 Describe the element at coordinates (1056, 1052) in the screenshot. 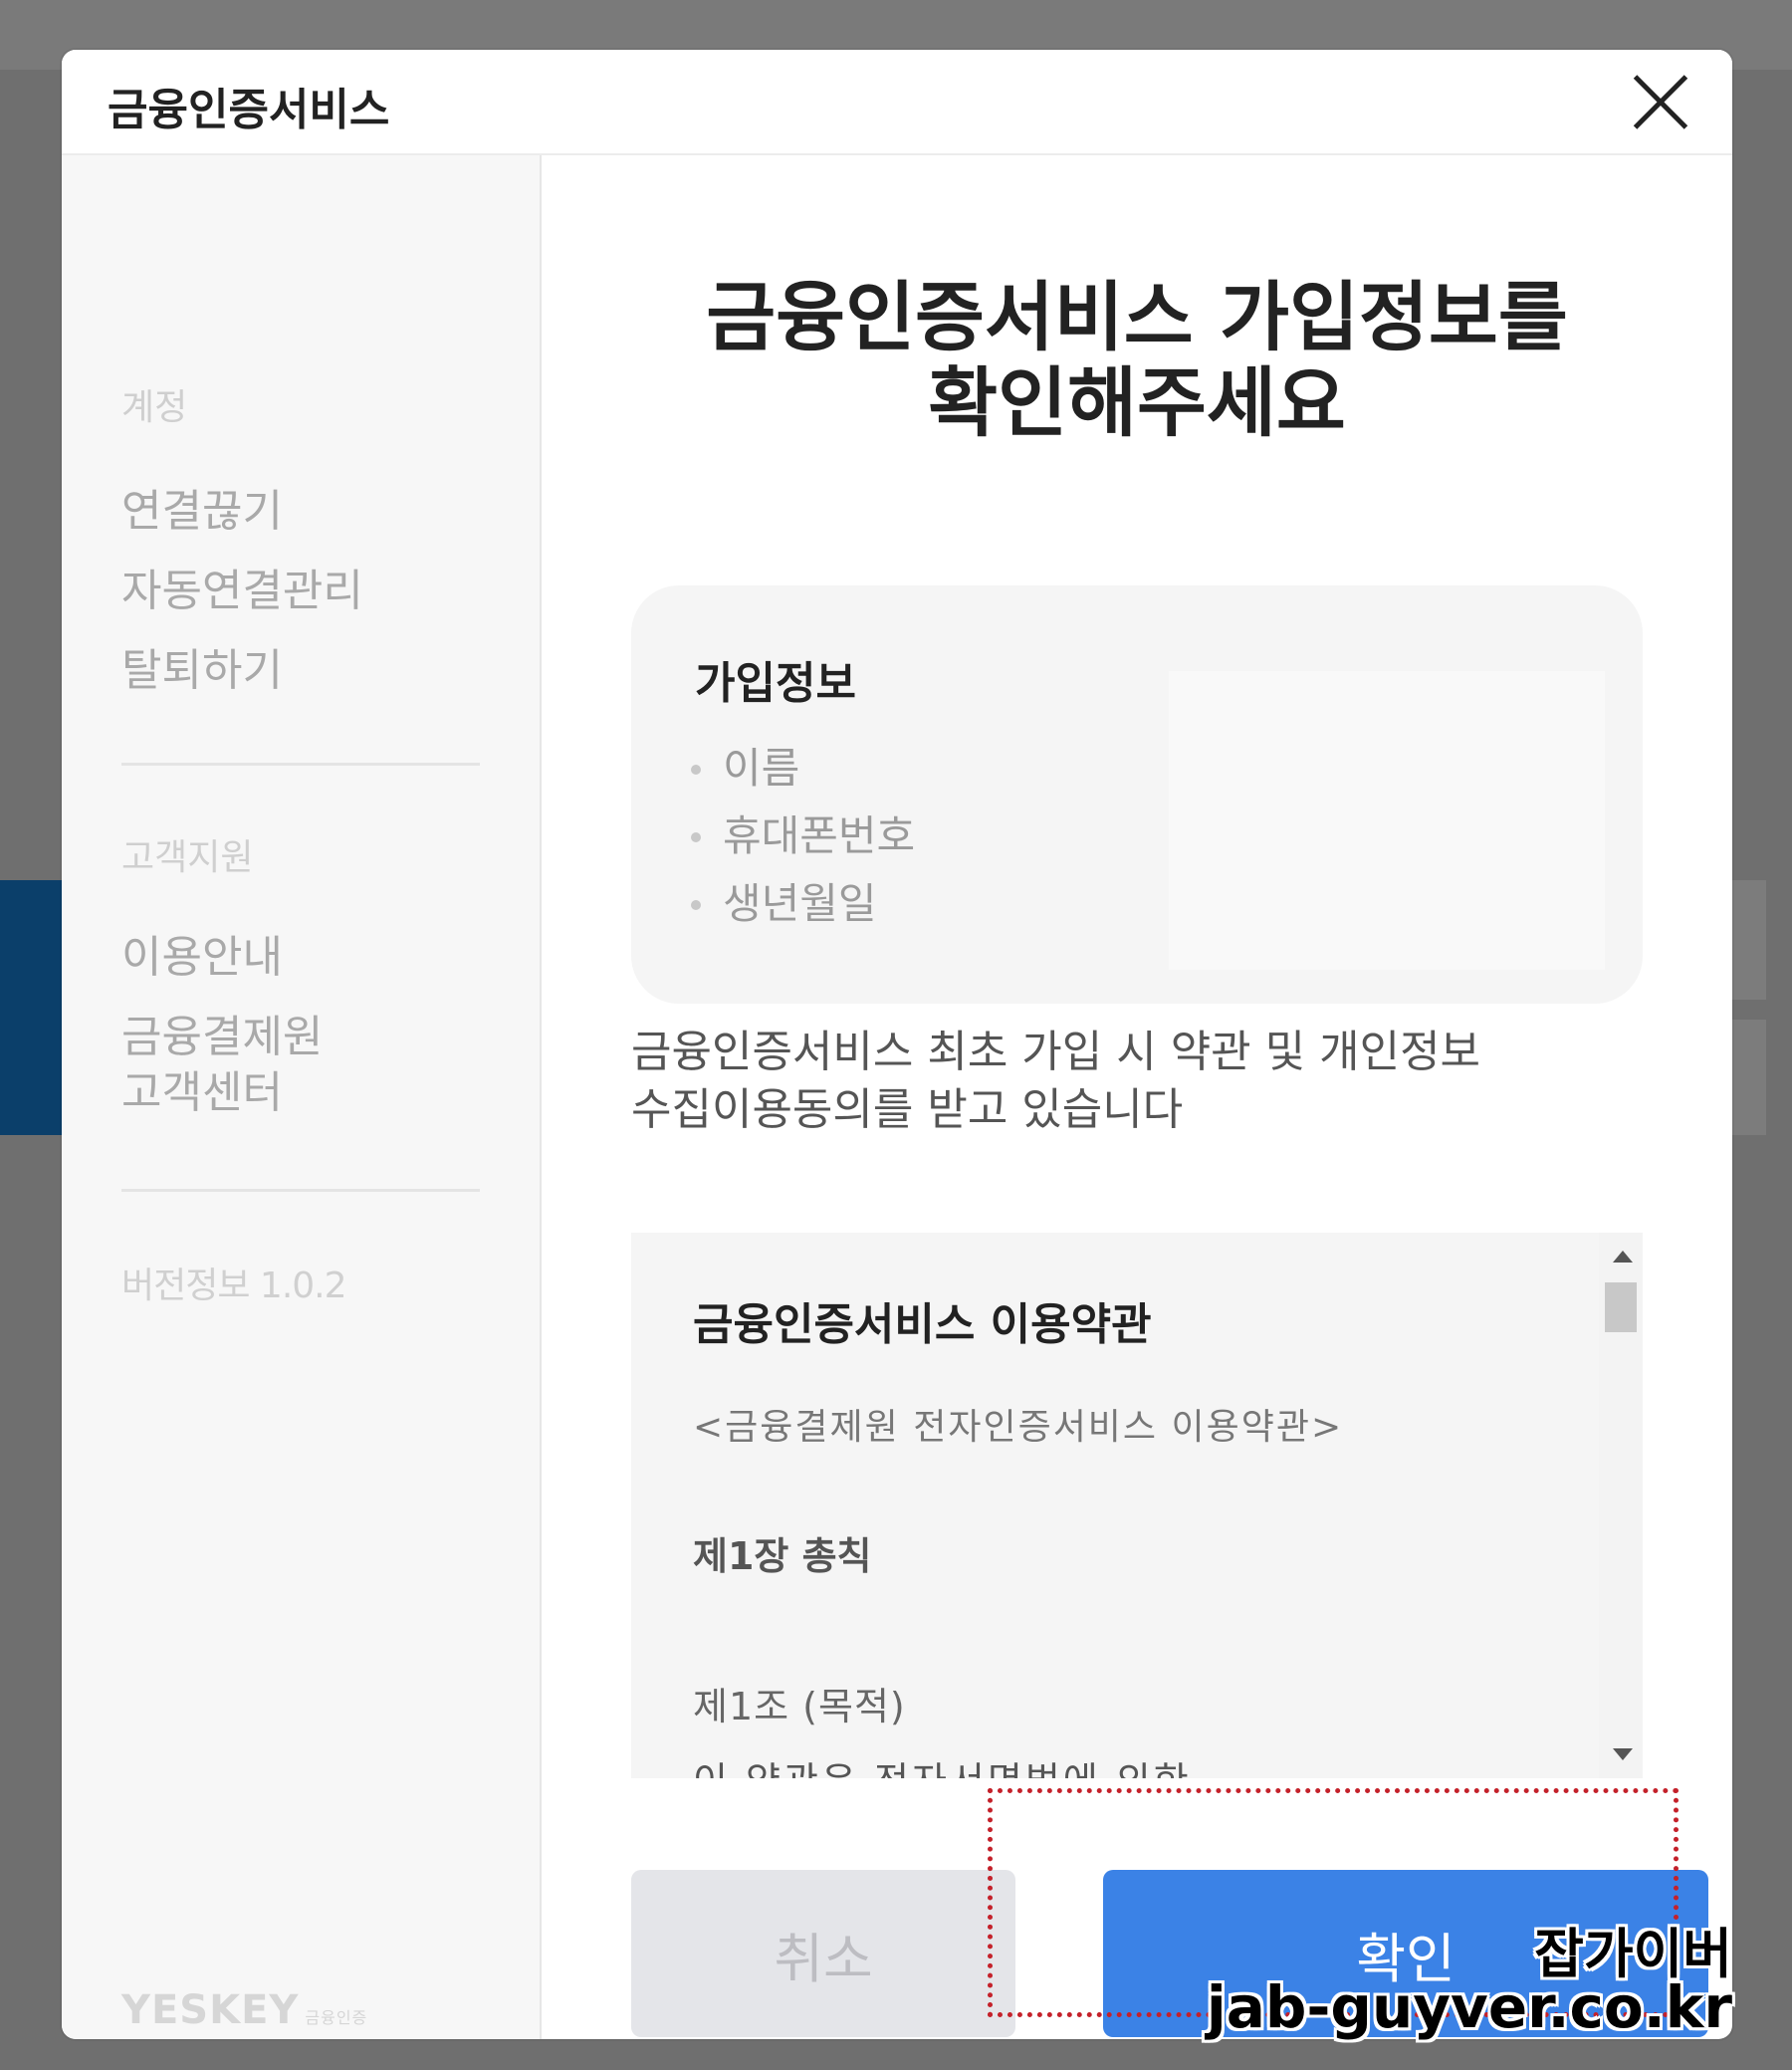

I see `consent-notice-line1: 금융인증서비스 최초 가입 시 약관 및 개인정보` at that location.